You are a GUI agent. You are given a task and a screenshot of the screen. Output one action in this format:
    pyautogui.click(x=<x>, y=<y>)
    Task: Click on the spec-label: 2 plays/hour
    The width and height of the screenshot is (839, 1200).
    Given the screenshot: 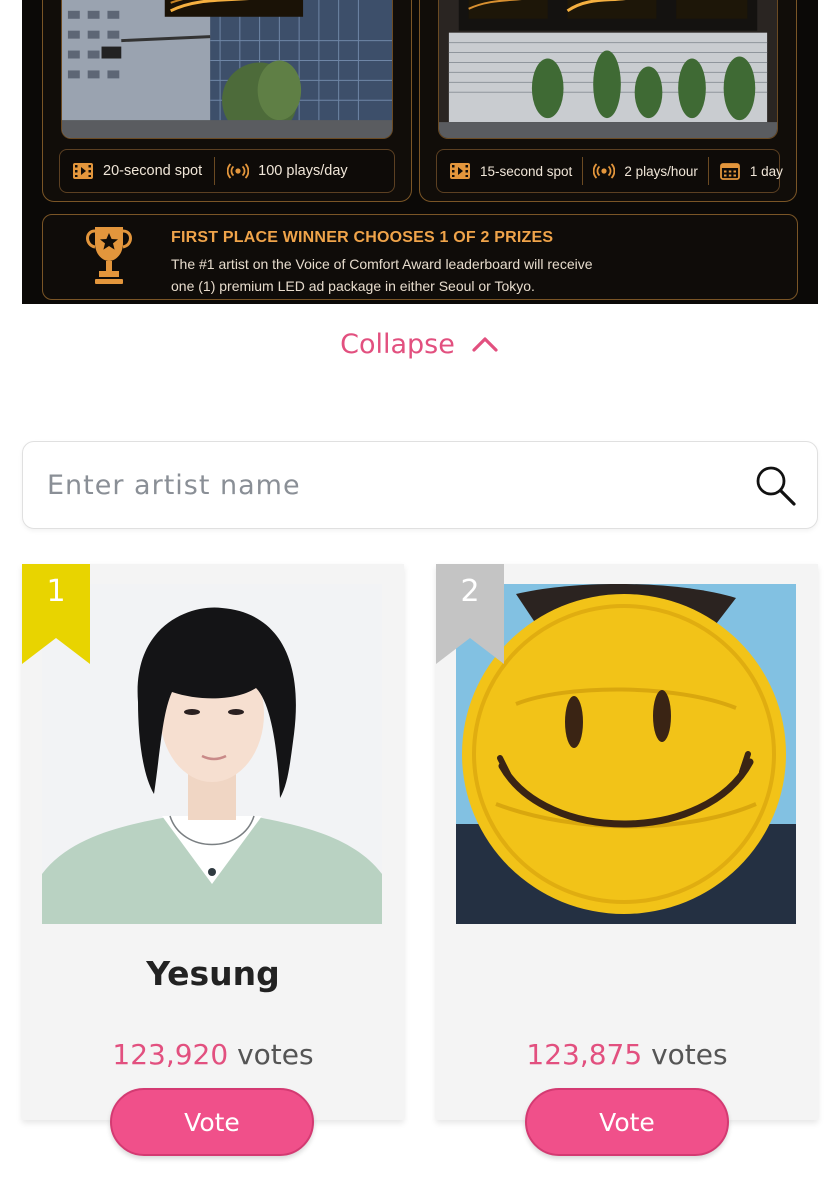 What is the action you would take?
    pyautogui.click(x=661, y=171)
    